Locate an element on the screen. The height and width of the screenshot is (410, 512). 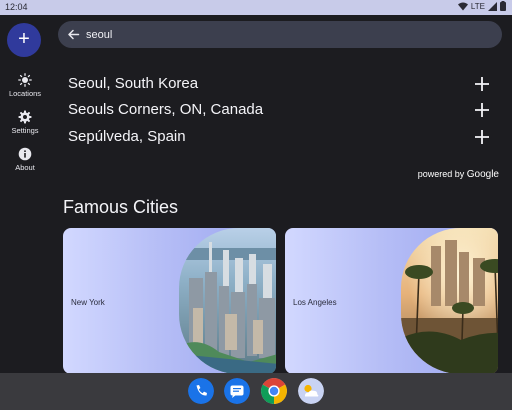
sun-icon is located at coordinates (25, 80).